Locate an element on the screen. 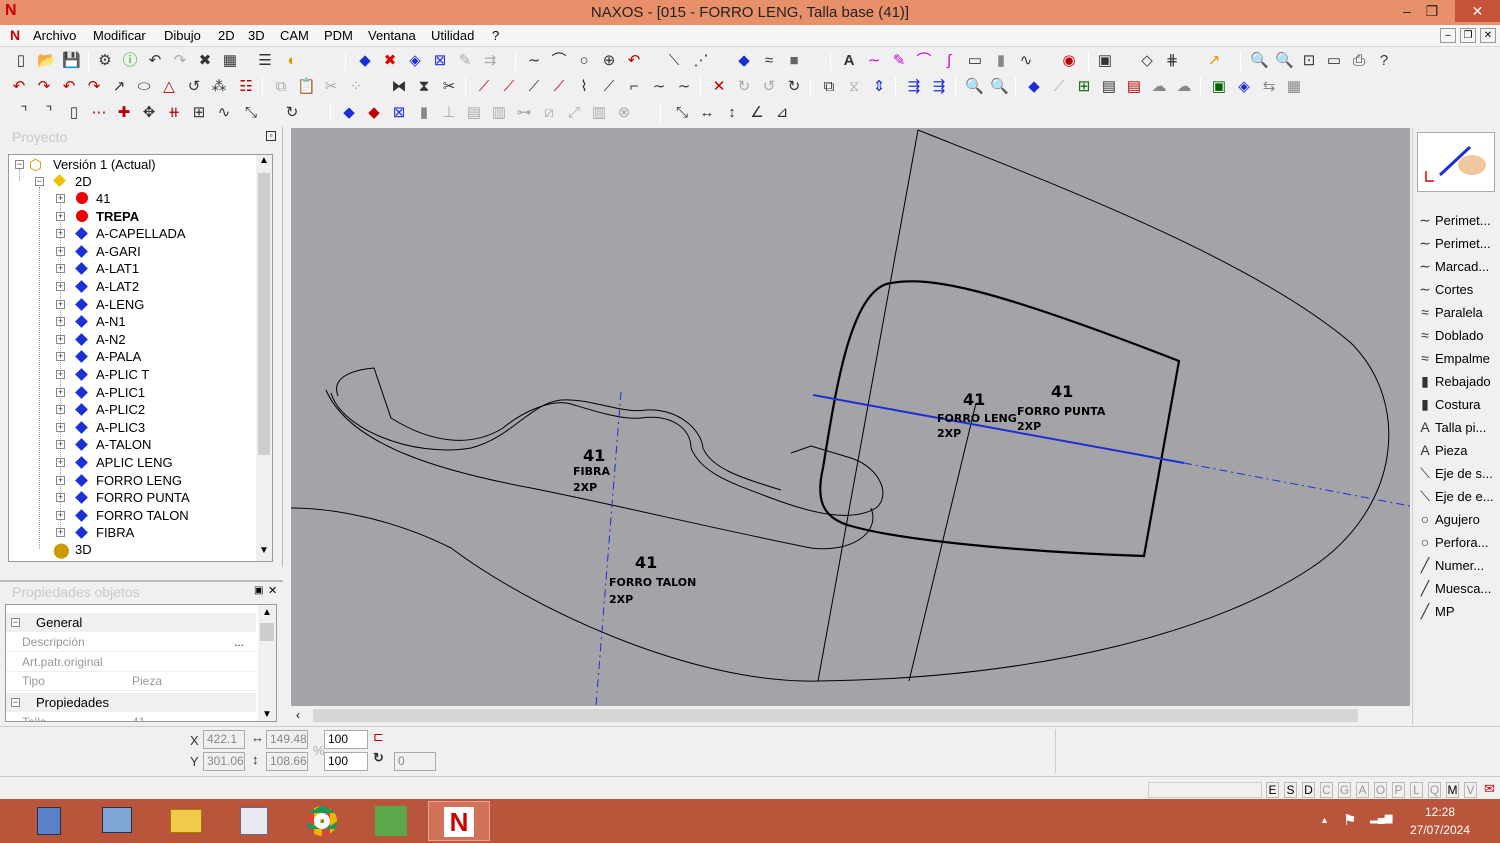  clock-time: 12:28 is located at coordinates (1440, 812).